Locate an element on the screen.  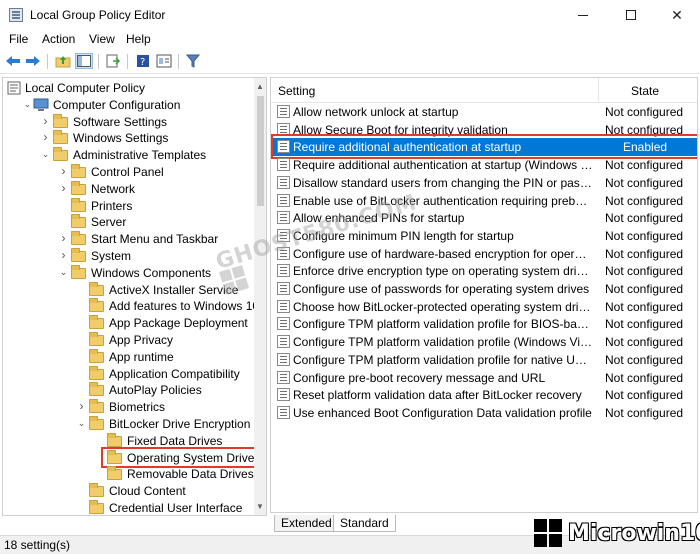
export-list-button is located at coordinates (113, 61).